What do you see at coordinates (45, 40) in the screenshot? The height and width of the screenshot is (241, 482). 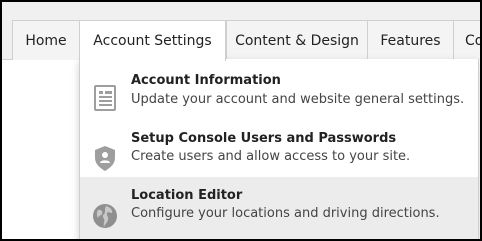 I see `nav-tab-home: Home` at bounding box center [45, 40].